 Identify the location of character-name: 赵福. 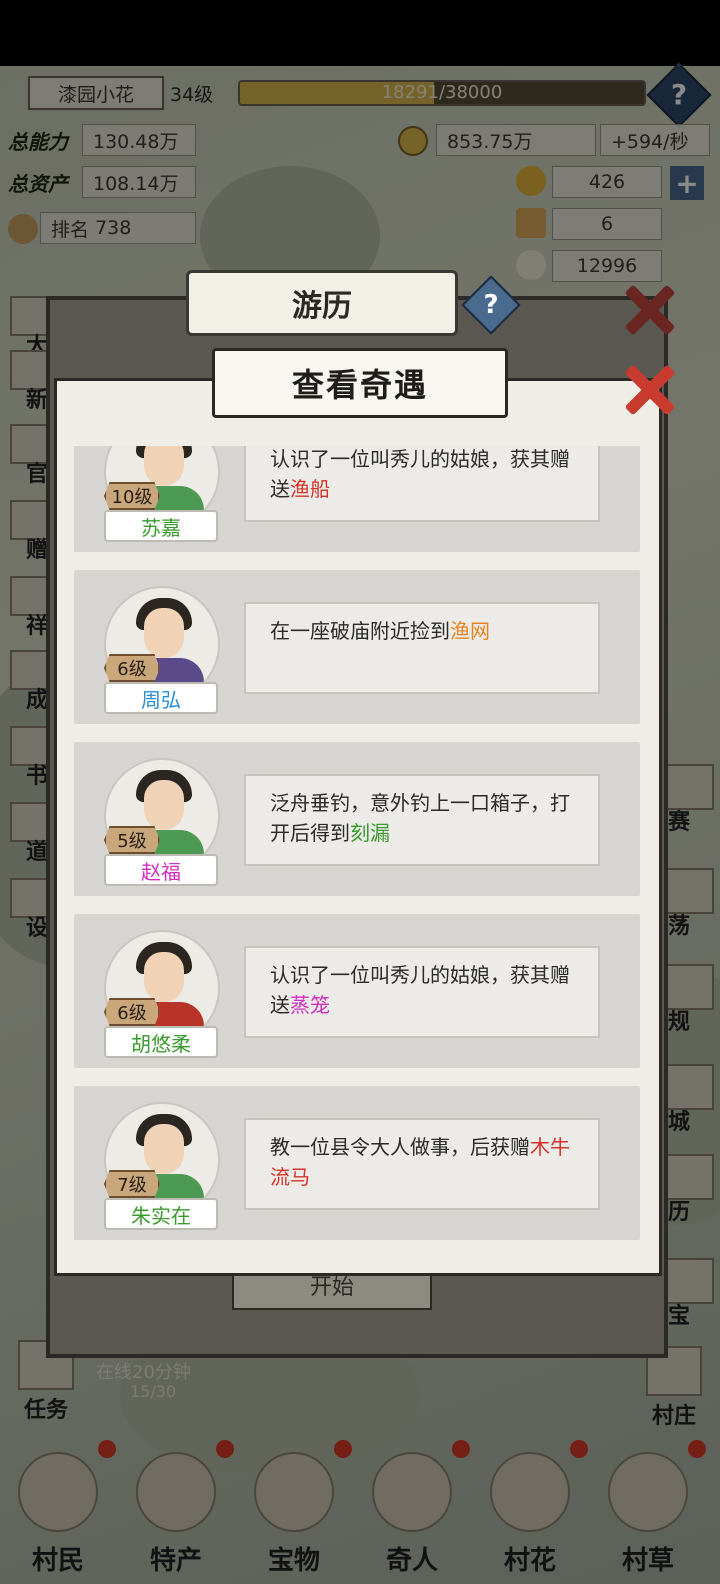
(161, 870).